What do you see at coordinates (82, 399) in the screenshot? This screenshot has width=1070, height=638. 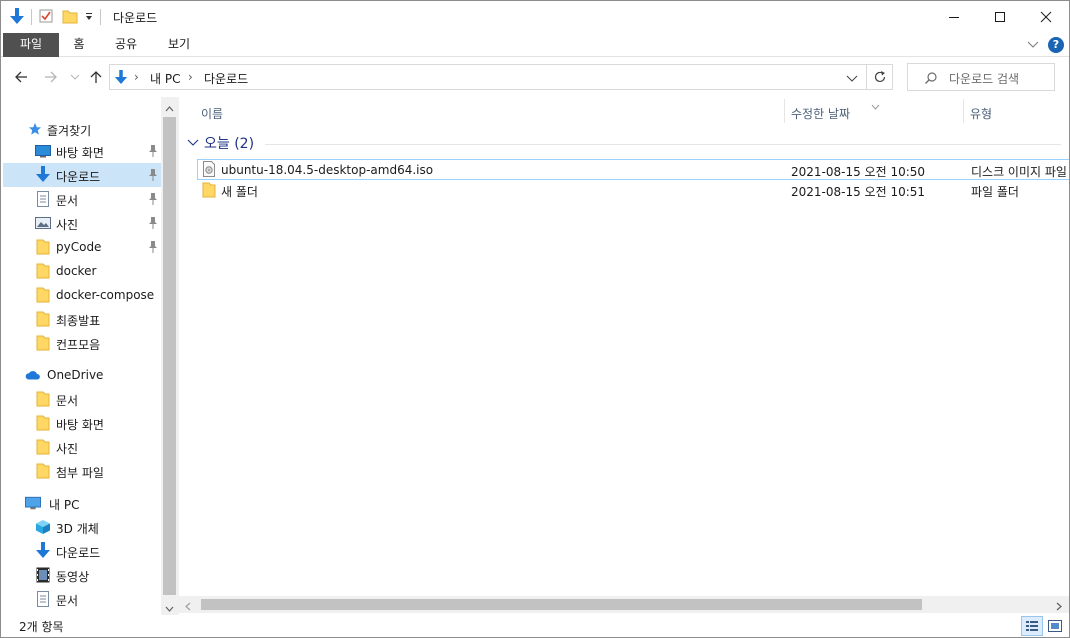 I see `nav-item-onedrive-documents: 문서` at bounding box center [82, 399].